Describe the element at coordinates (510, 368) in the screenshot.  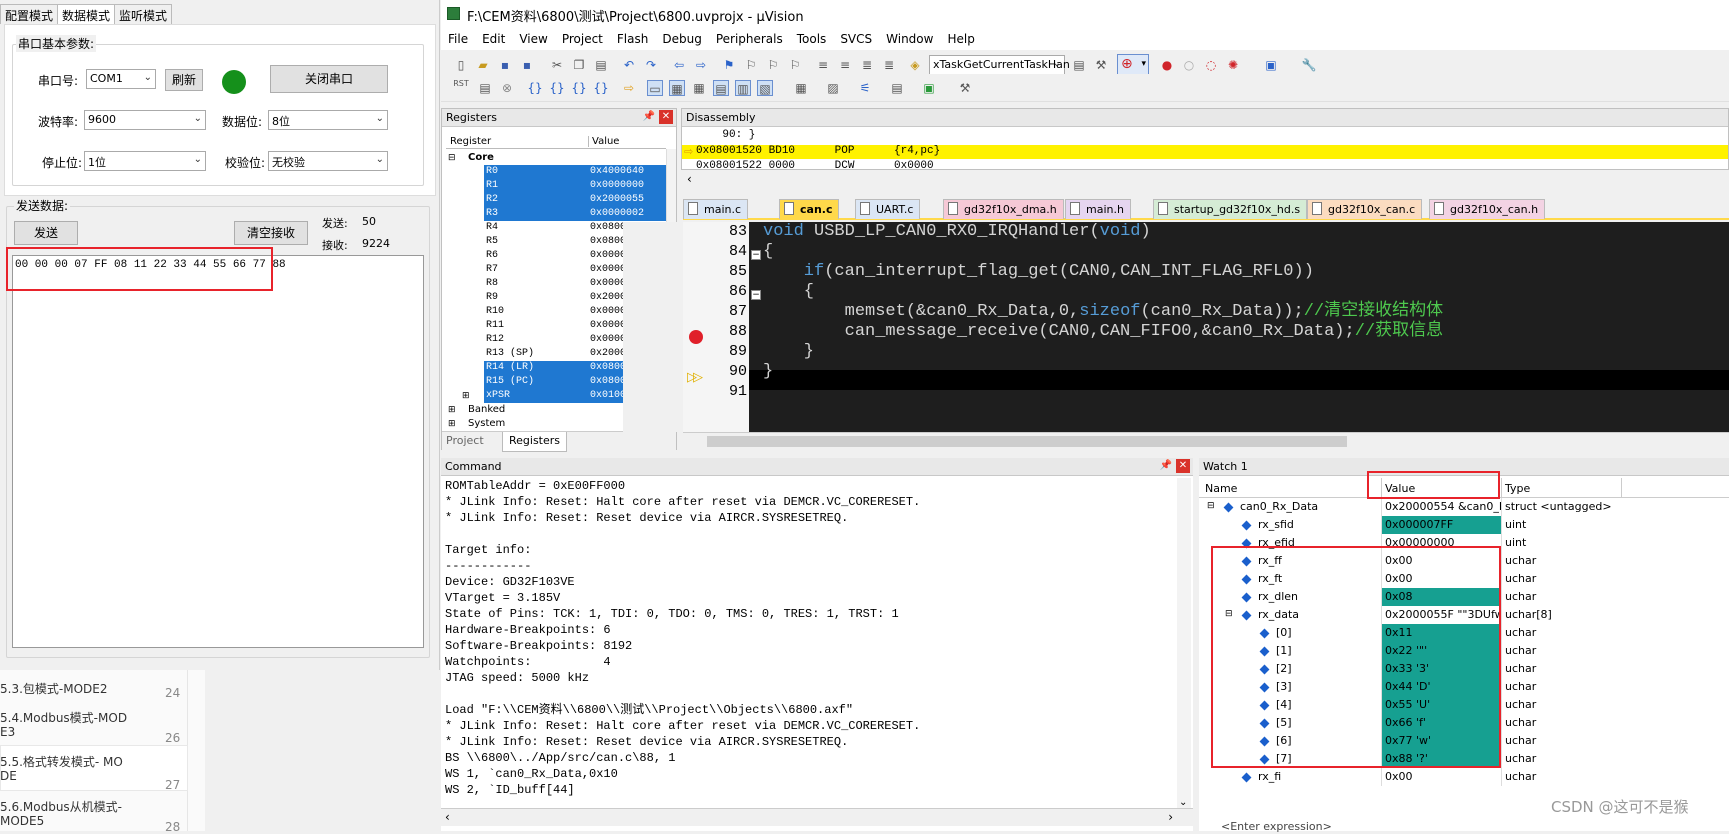
I see `register-name: R14 (LR)` at that location.